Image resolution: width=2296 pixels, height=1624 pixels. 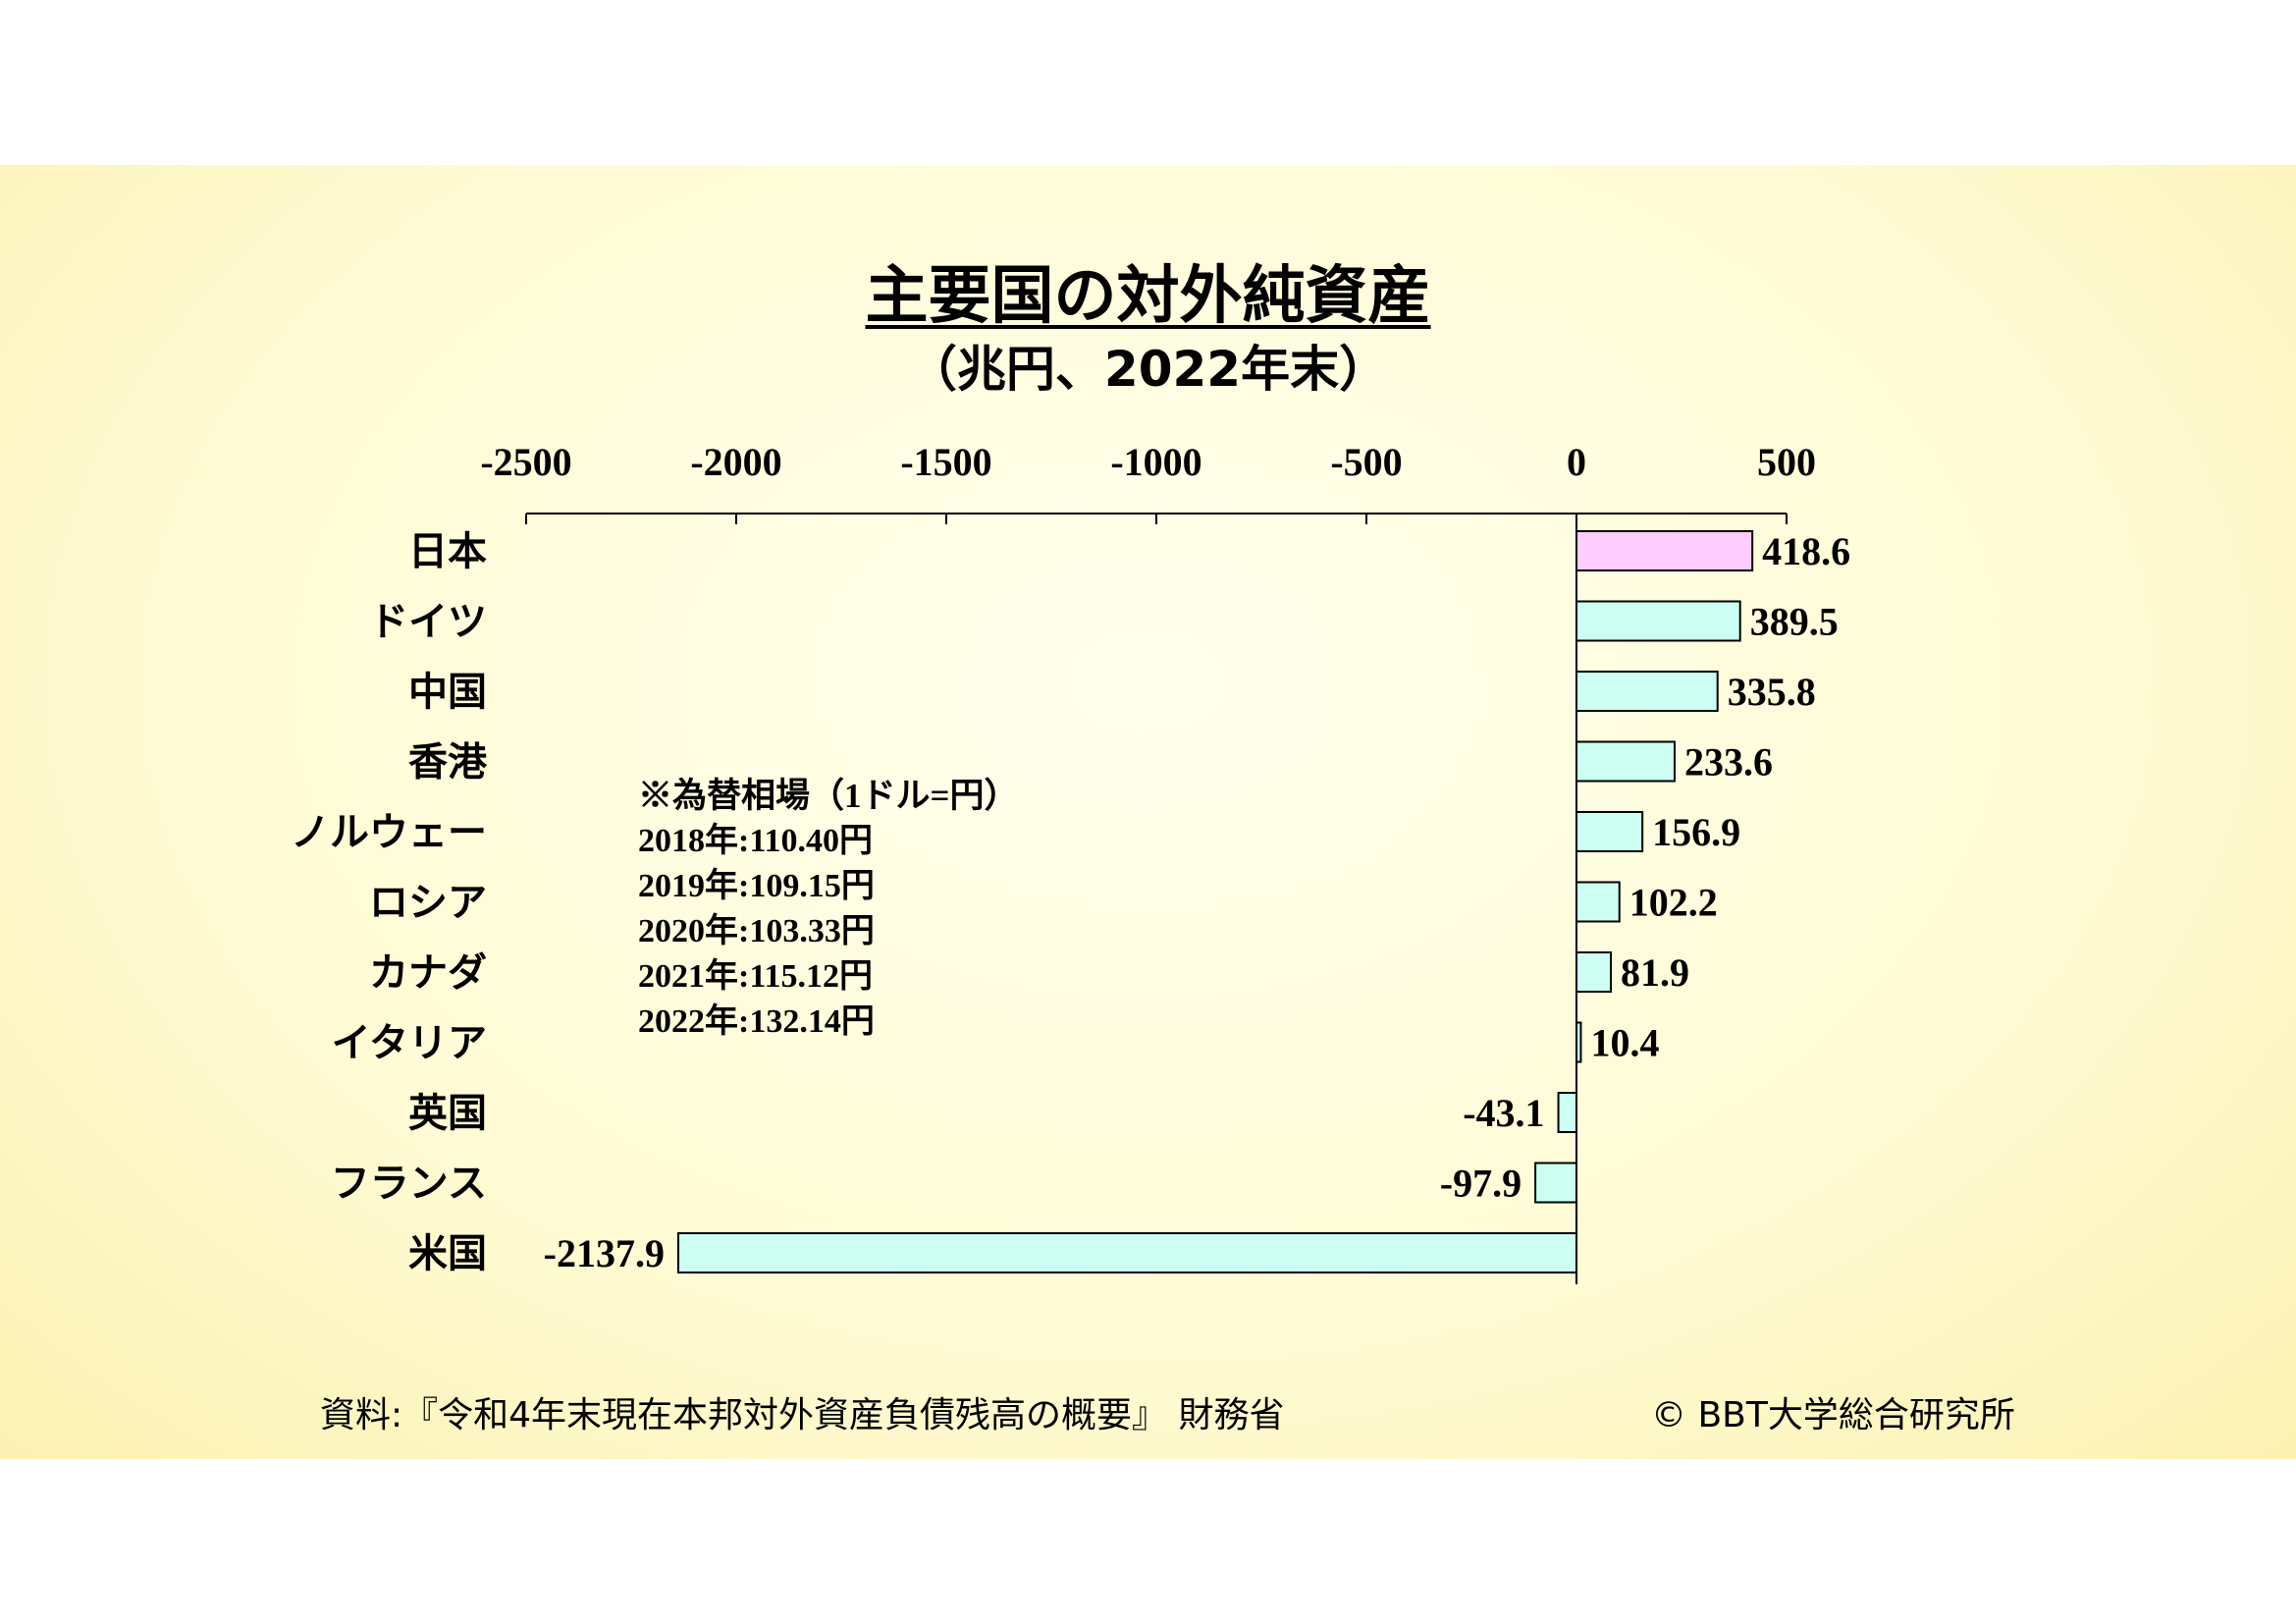 What do you see at coordinates (447, 1253) in the screenshot?
I see `category-label: 米国` at bounding box center [447, 1253].